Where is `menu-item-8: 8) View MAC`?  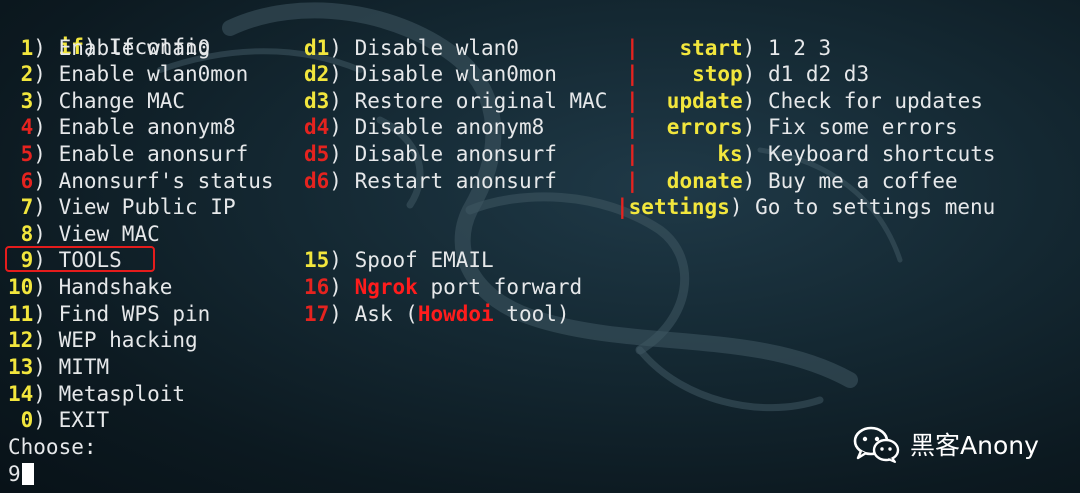
menu-item-8: 8) View MAC is located at coordinates (84, 234).